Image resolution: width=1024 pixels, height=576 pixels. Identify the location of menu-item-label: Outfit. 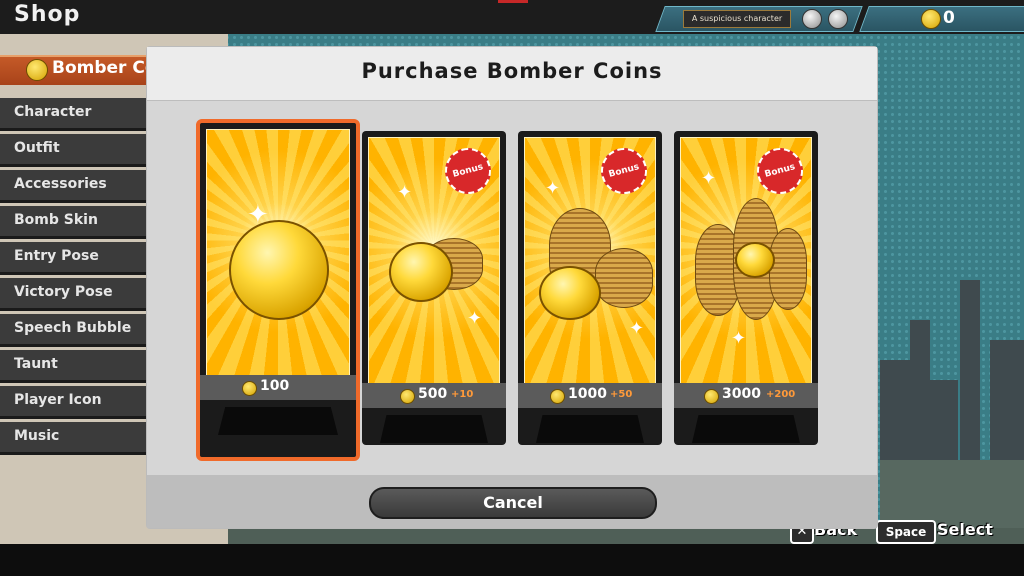
(37, 148).